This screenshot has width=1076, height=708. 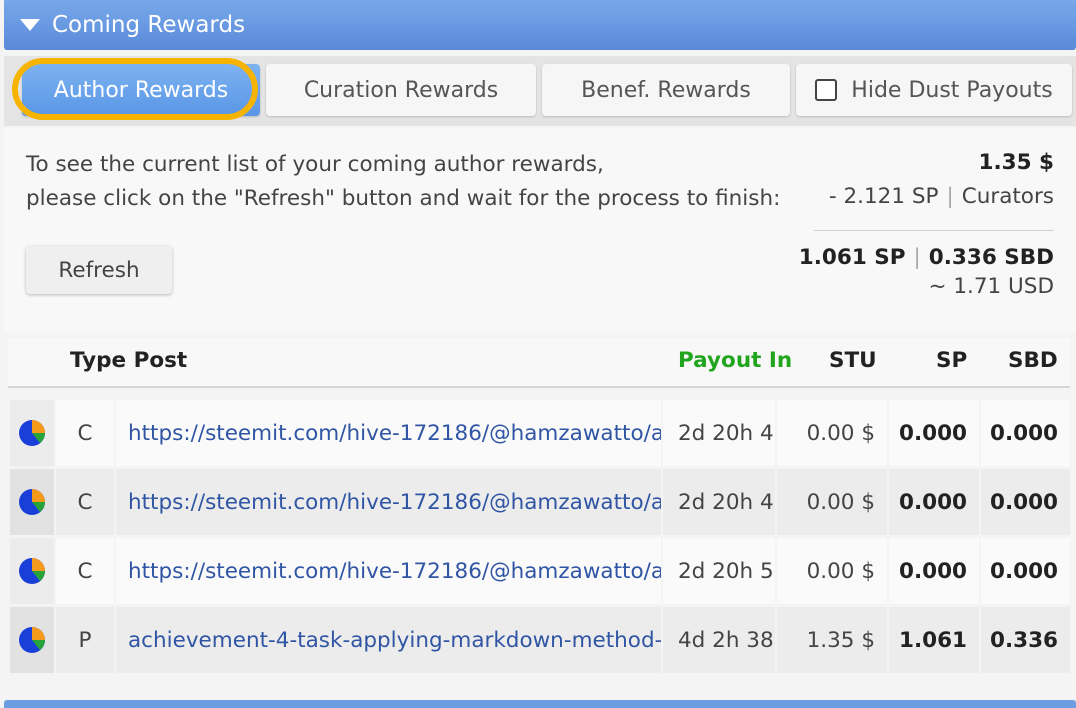 I want to click on sbd-total: 0.336 SBD, so click(x=991, y=257).